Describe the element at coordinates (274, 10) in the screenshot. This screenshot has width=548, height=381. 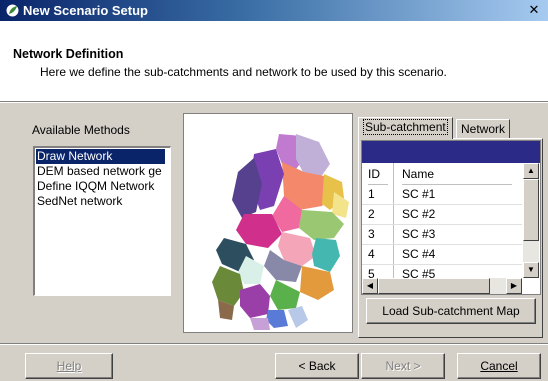
I see `title-bar: New Scenario Setup ✕` at that location.